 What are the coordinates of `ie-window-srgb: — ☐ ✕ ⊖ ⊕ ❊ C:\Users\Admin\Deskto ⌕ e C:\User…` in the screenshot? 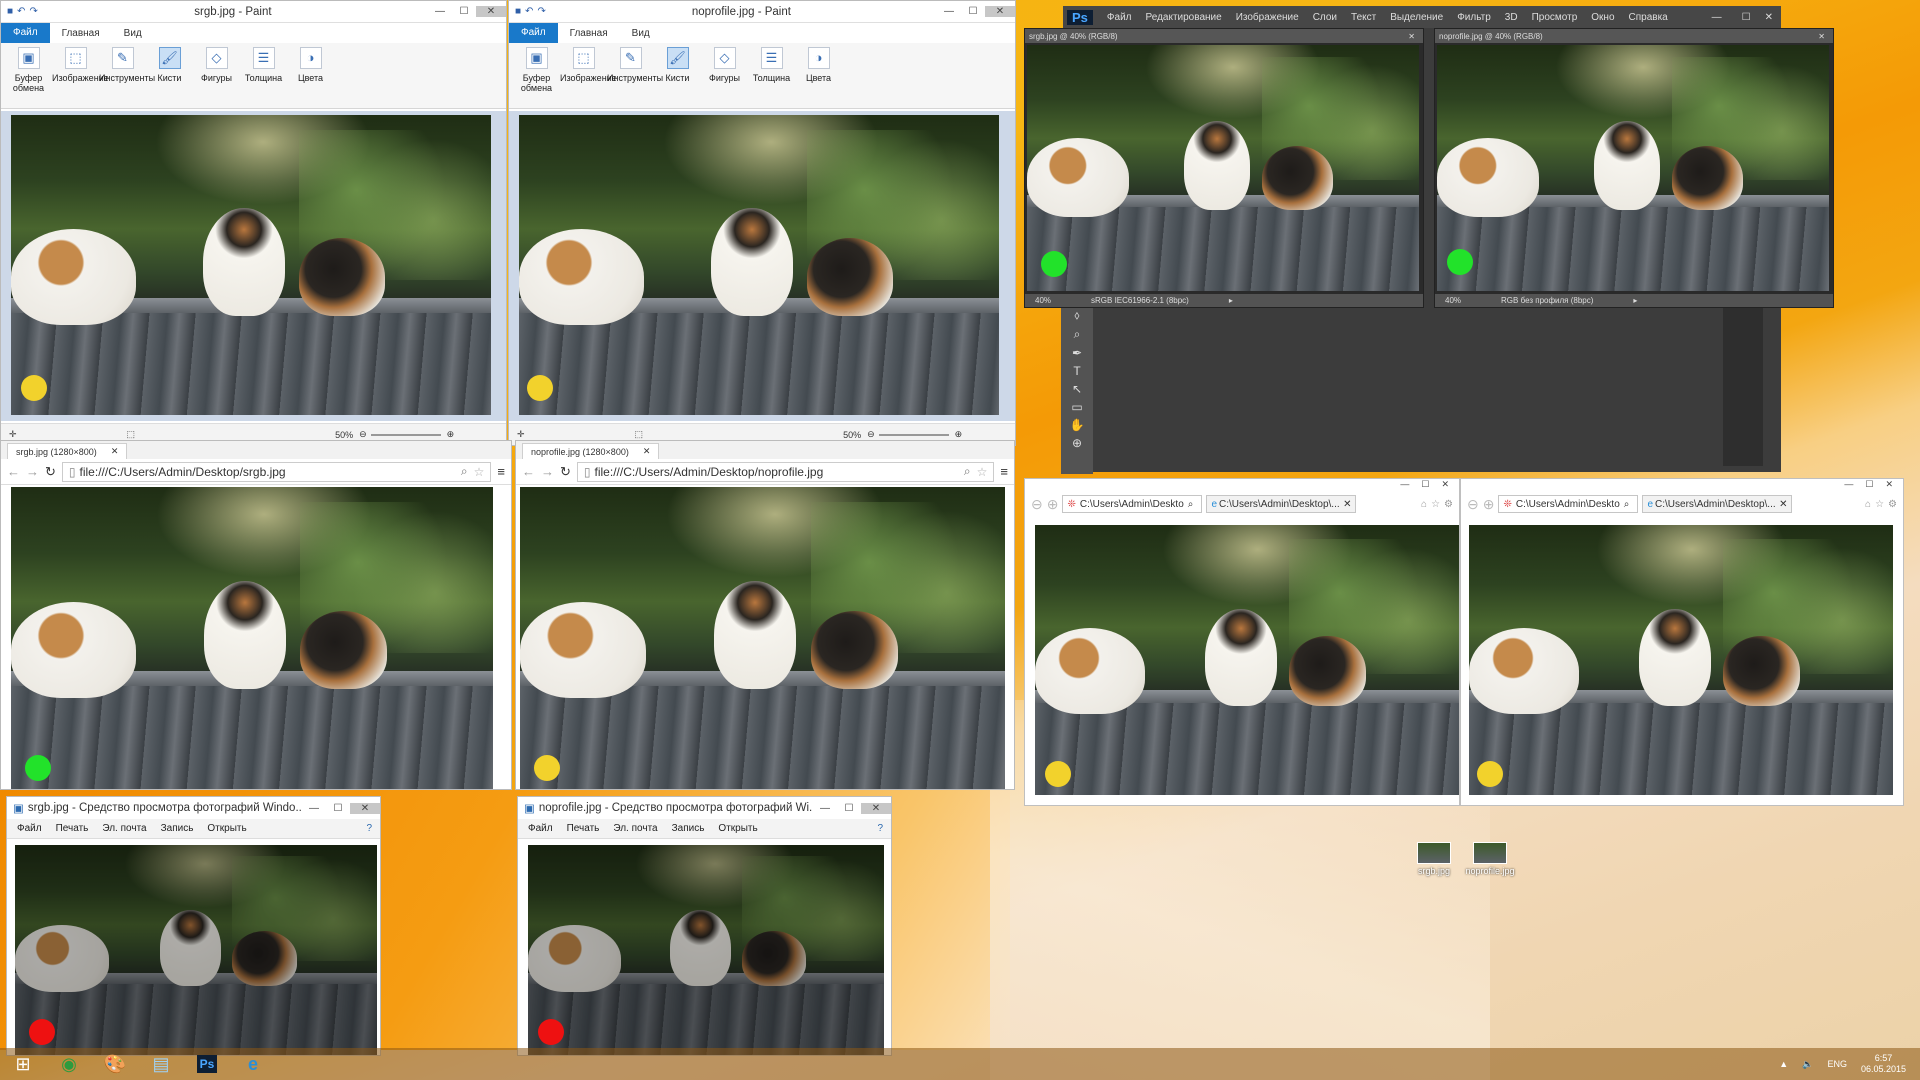 It's located at (1242, 642).